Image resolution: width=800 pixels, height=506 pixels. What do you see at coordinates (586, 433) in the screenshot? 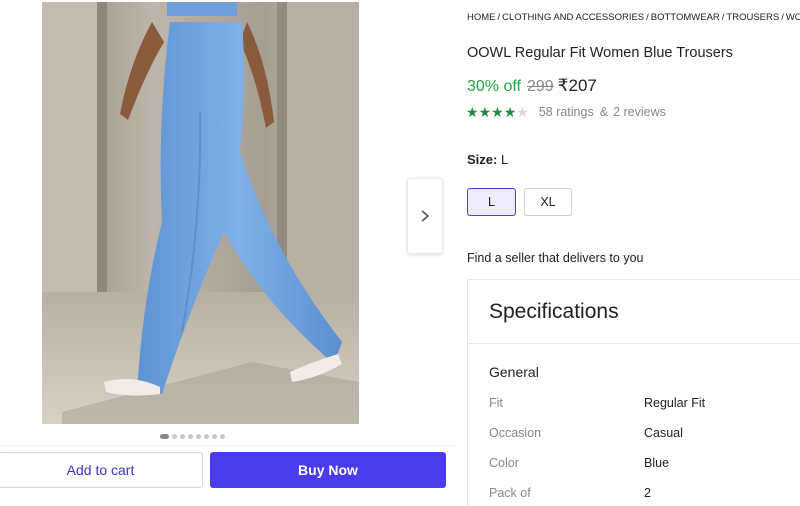
I see `spec-row: Occasion Casual` at bounding box center [586, 433].